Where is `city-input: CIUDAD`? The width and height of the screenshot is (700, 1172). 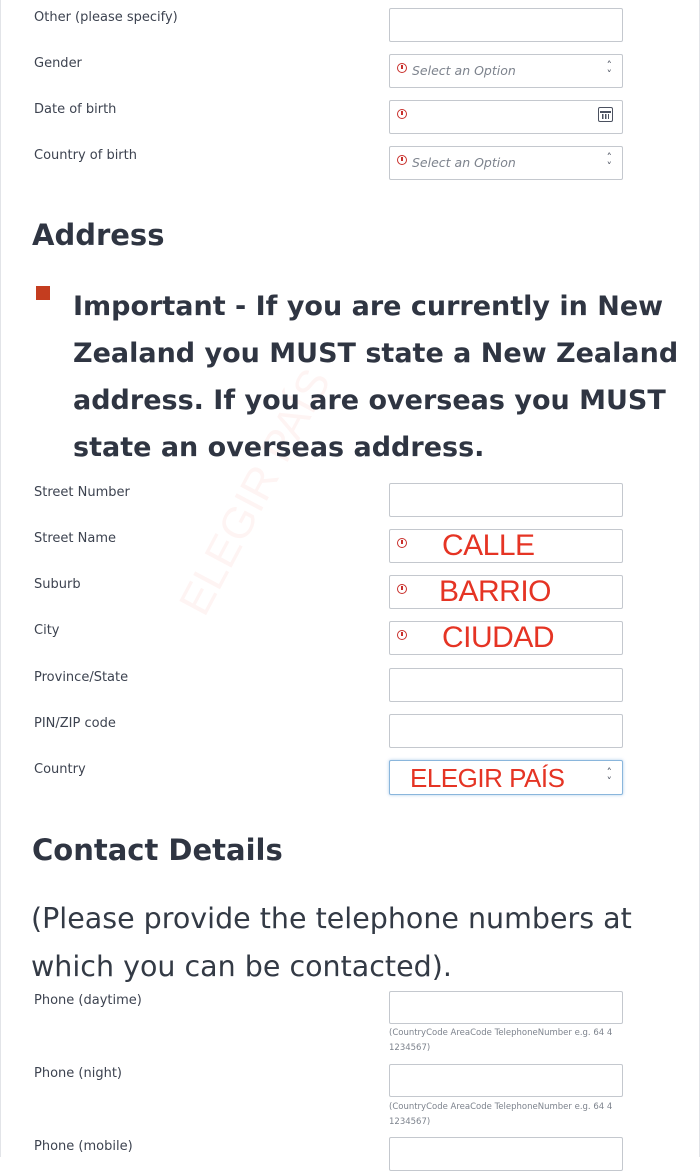 city-input: CIUDAD is located at coordinates (506, 638).